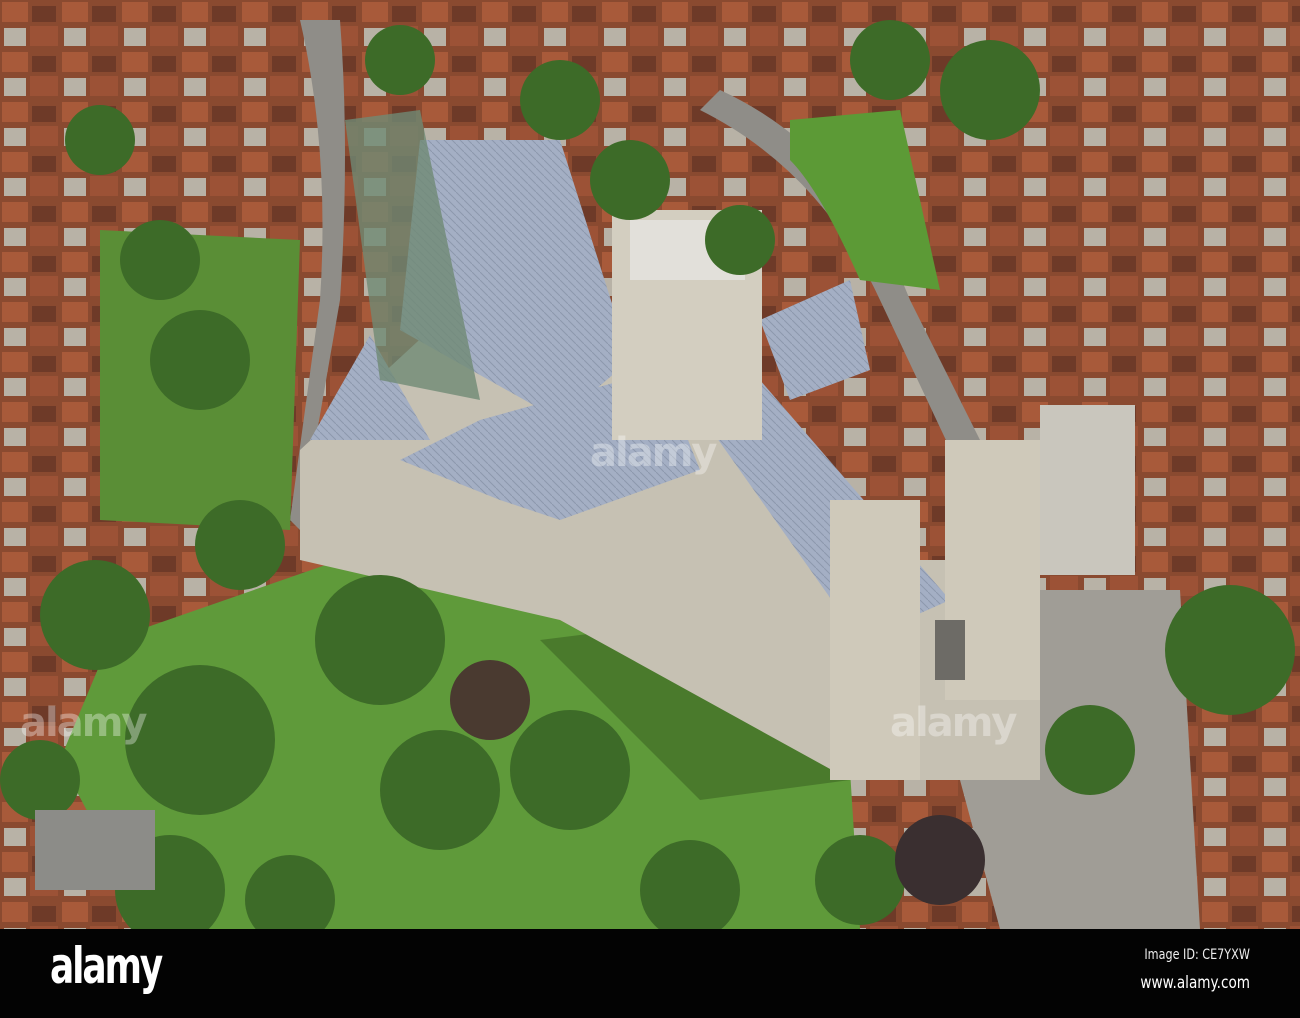 This screenshot has height=1018, width=1300. I want to click on website-link: www.alamy.com, so click(1195, 983).